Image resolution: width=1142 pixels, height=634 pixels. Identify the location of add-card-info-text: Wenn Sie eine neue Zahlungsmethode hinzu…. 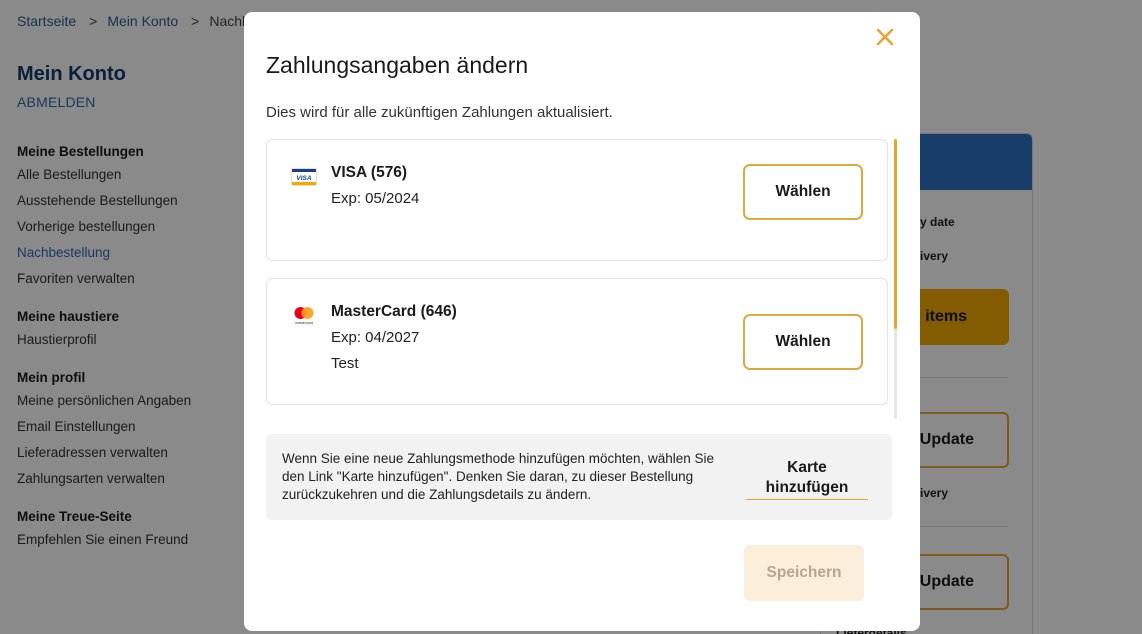
(498, 476).